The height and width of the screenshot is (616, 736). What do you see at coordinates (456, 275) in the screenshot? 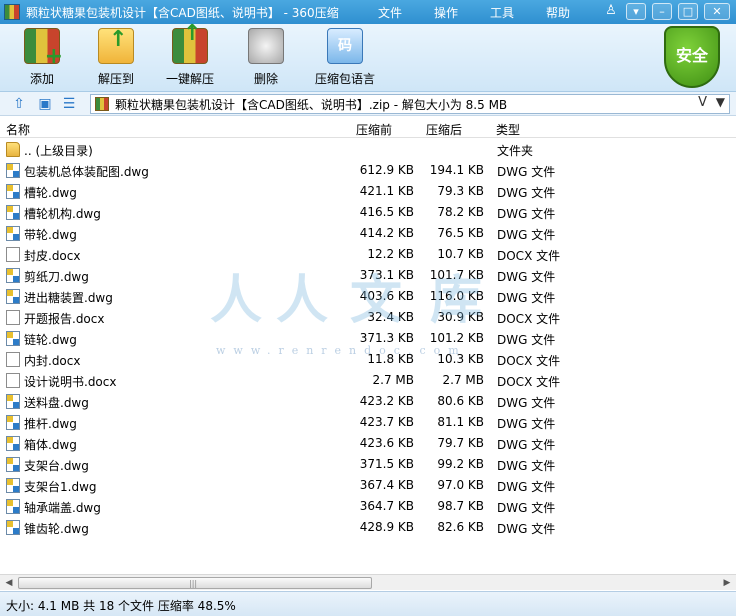
I see `file-size-after: 101.7 KB` at bounding box center [456, 275].